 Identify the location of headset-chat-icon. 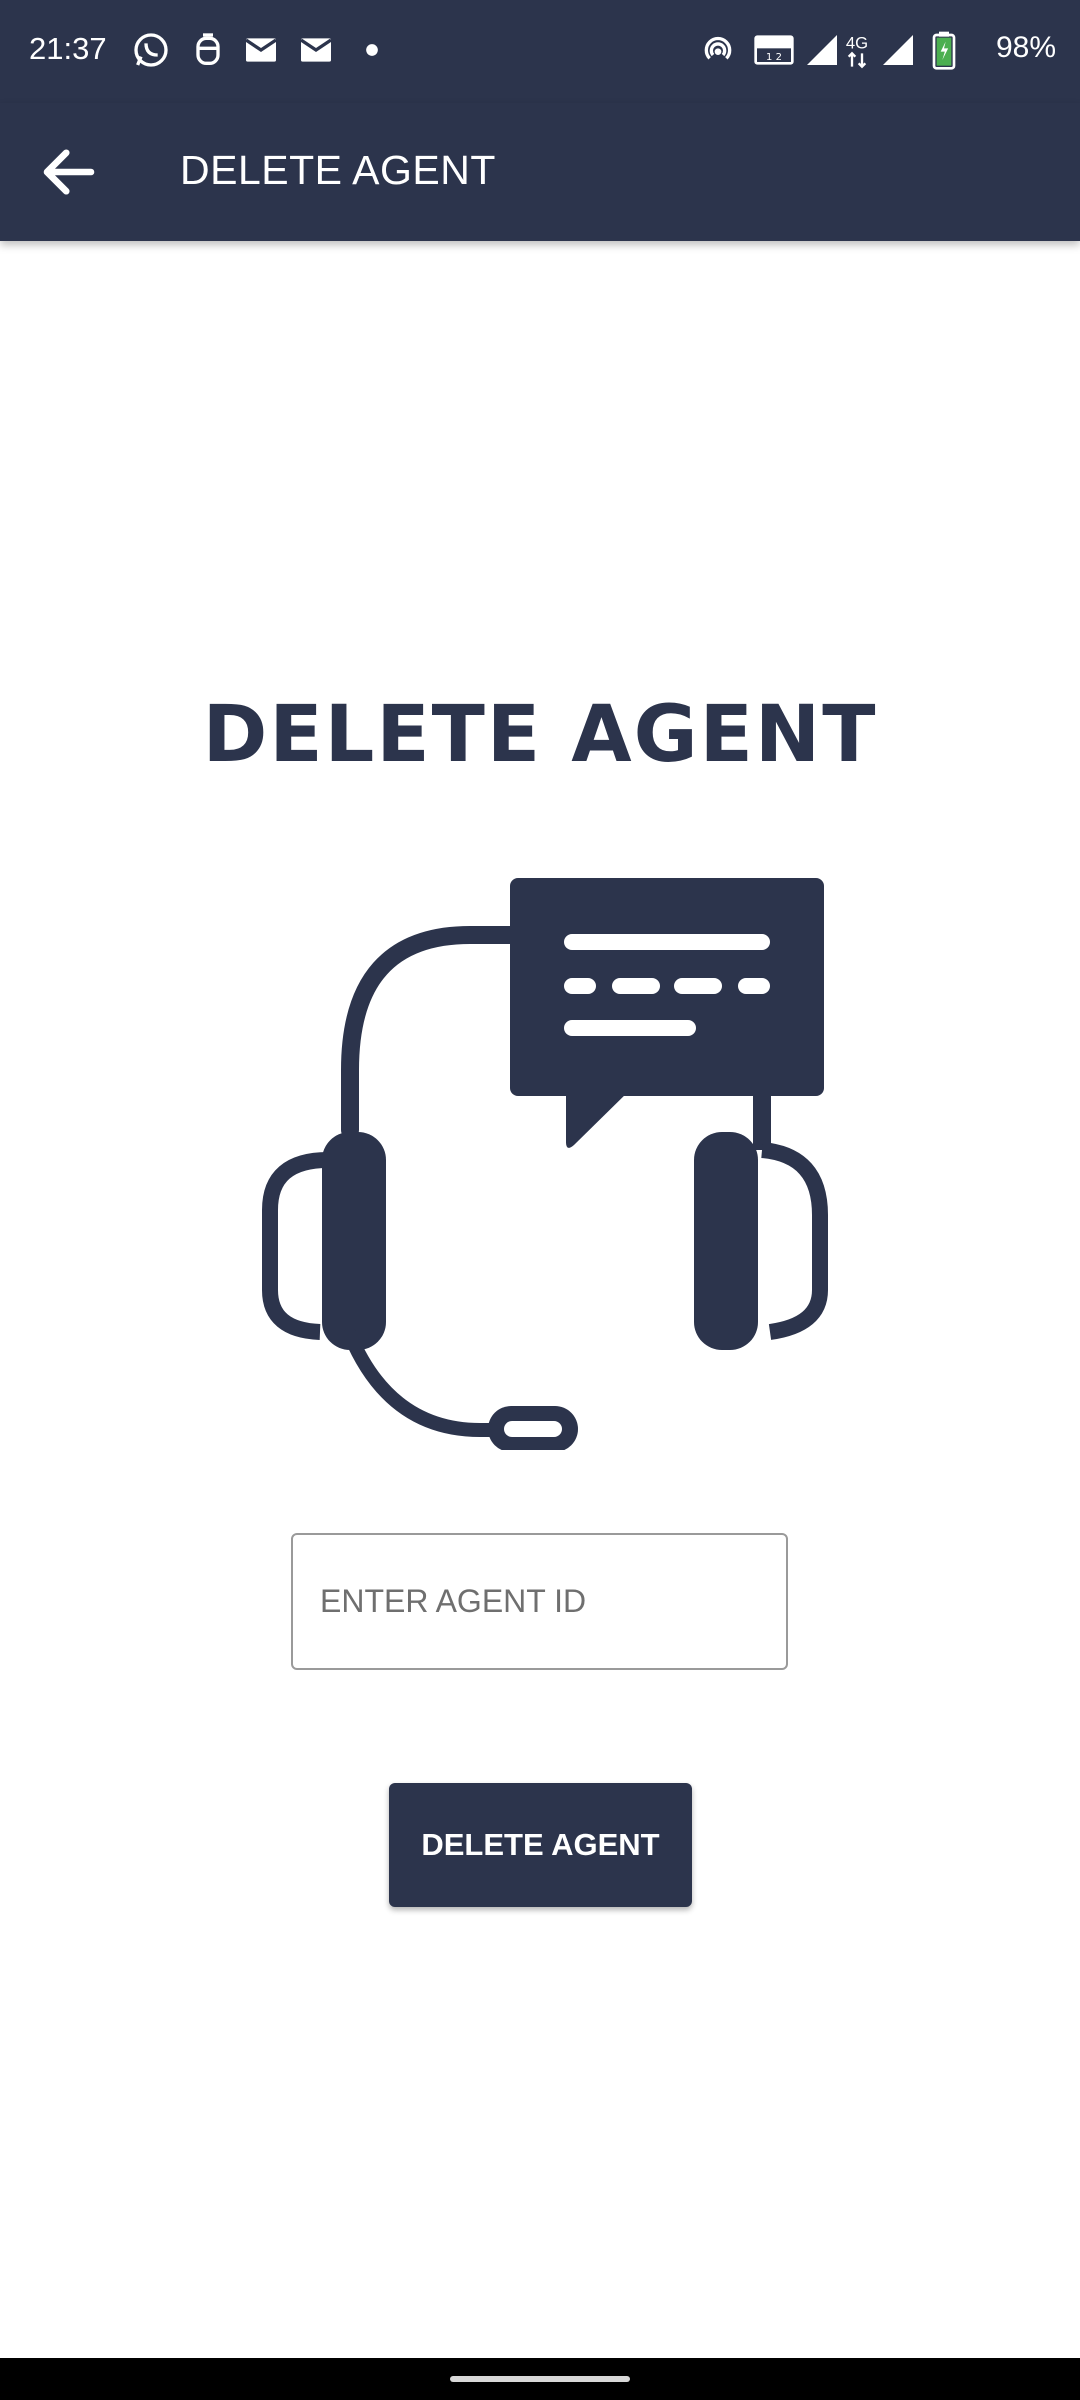
(545, 1164).